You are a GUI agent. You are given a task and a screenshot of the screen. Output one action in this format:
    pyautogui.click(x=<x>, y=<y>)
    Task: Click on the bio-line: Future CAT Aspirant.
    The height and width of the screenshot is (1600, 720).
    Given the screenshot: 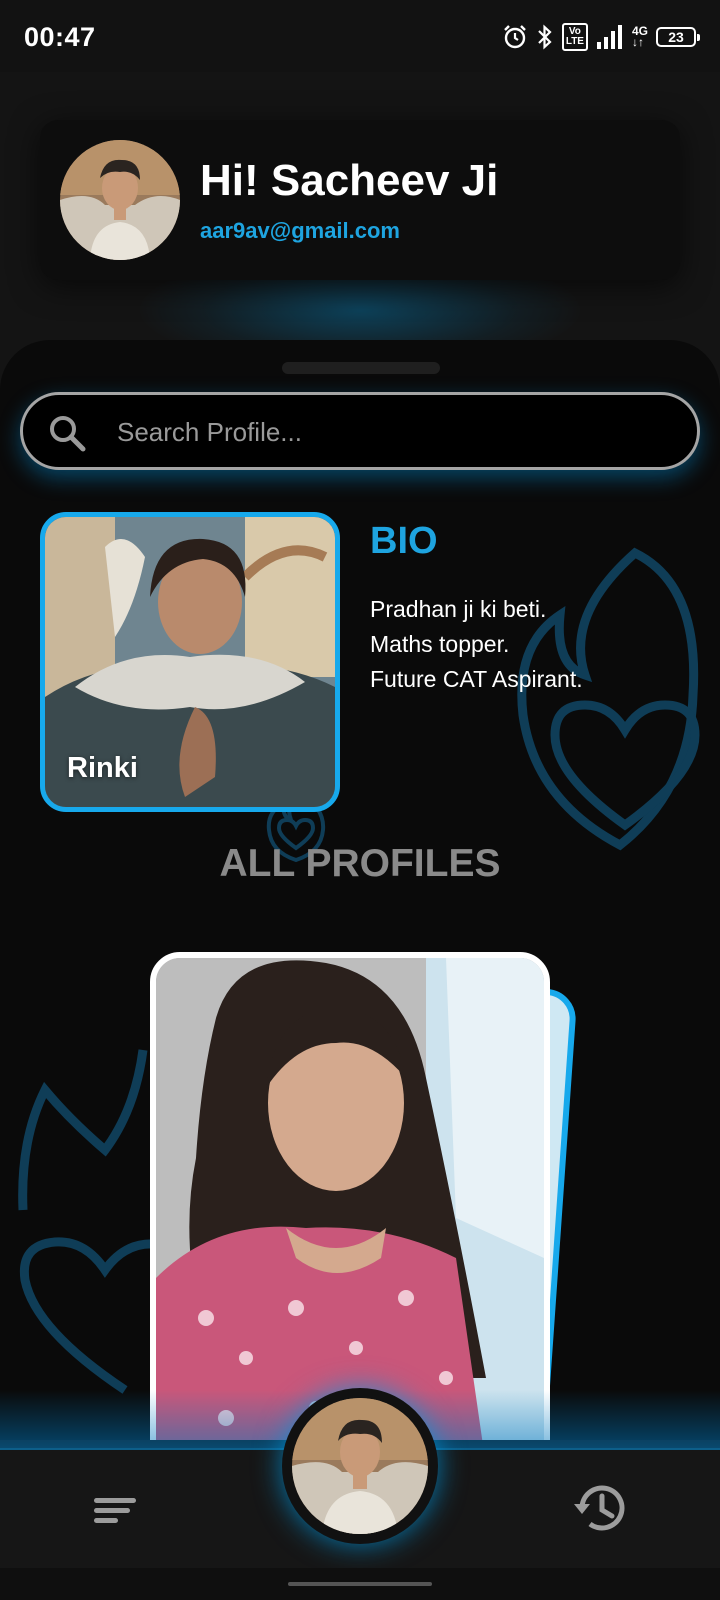 What is the action you would take?
    pyautogui.click(x=476, y=679)
    